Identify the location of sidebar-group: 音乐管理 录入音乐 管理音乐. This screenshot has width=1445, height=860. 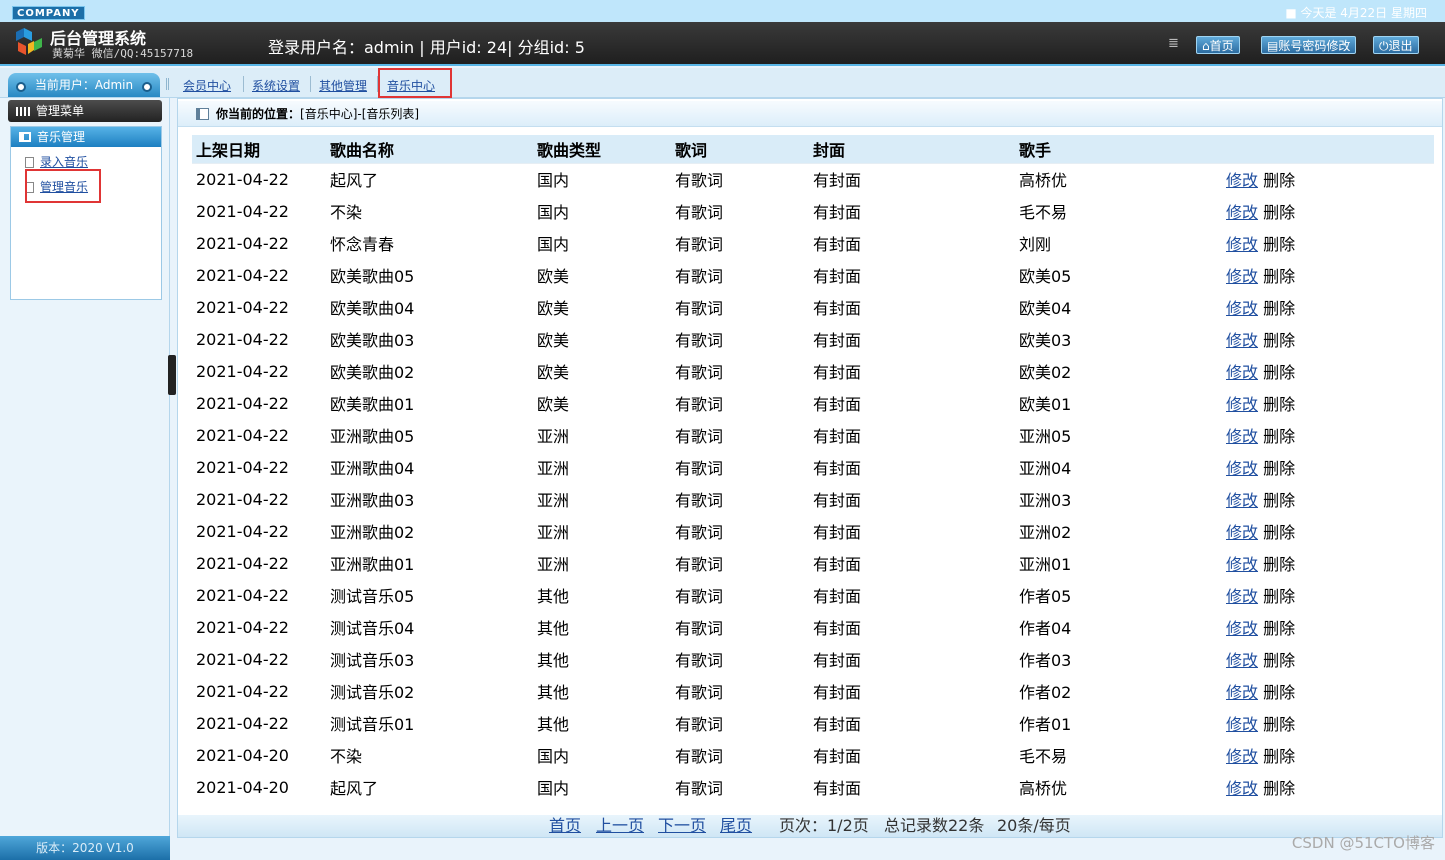
(86, 213).